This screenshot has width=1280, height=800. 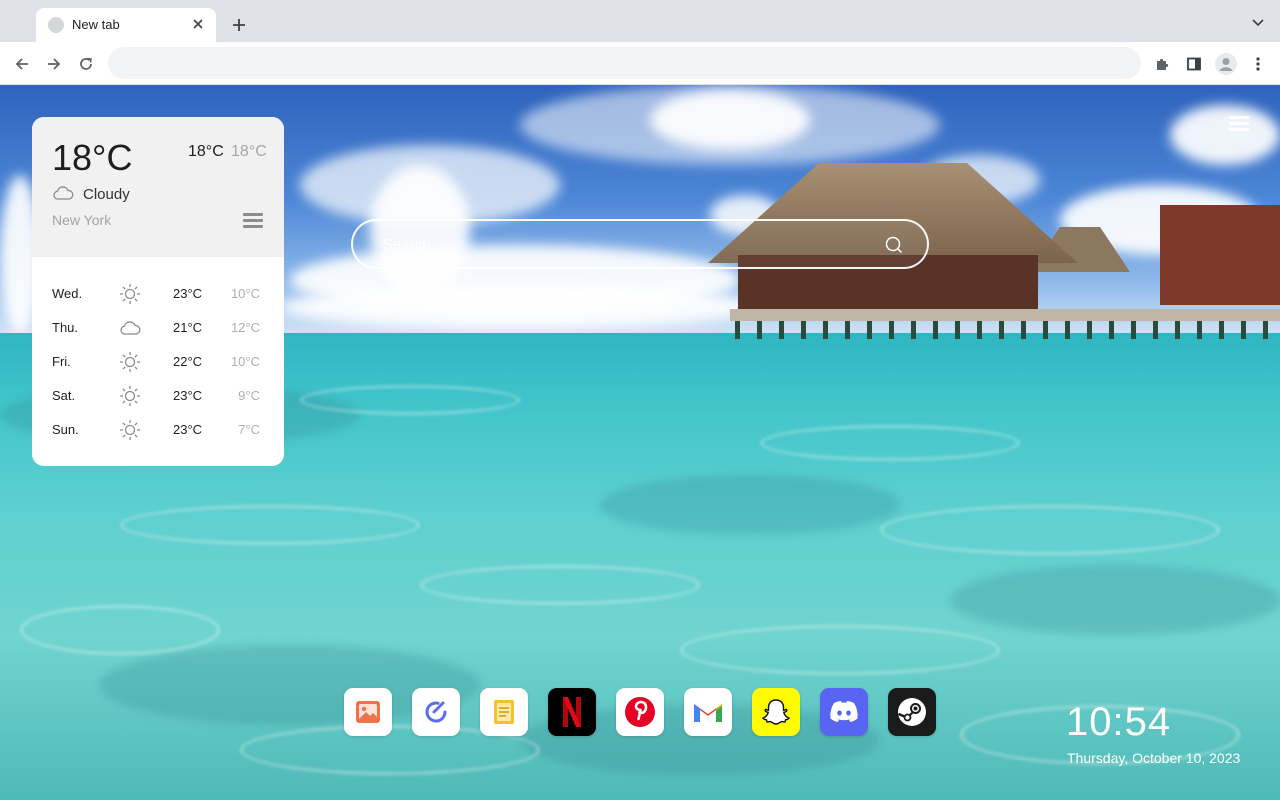 I want to click on check-icon, so click(x=436, y=712).